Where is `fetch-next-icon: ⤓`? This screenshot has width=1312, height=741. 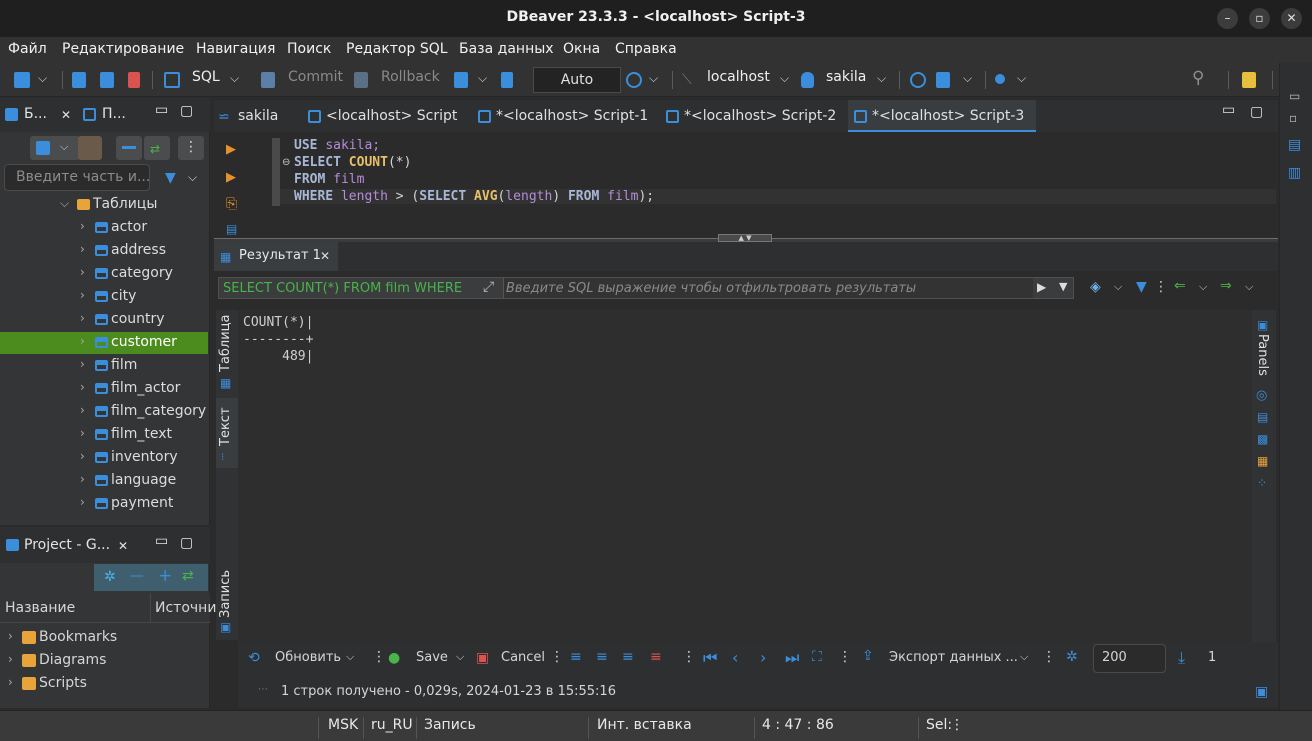 fetch-next-icon: ⤓ is located at coordinates (1181, 658).